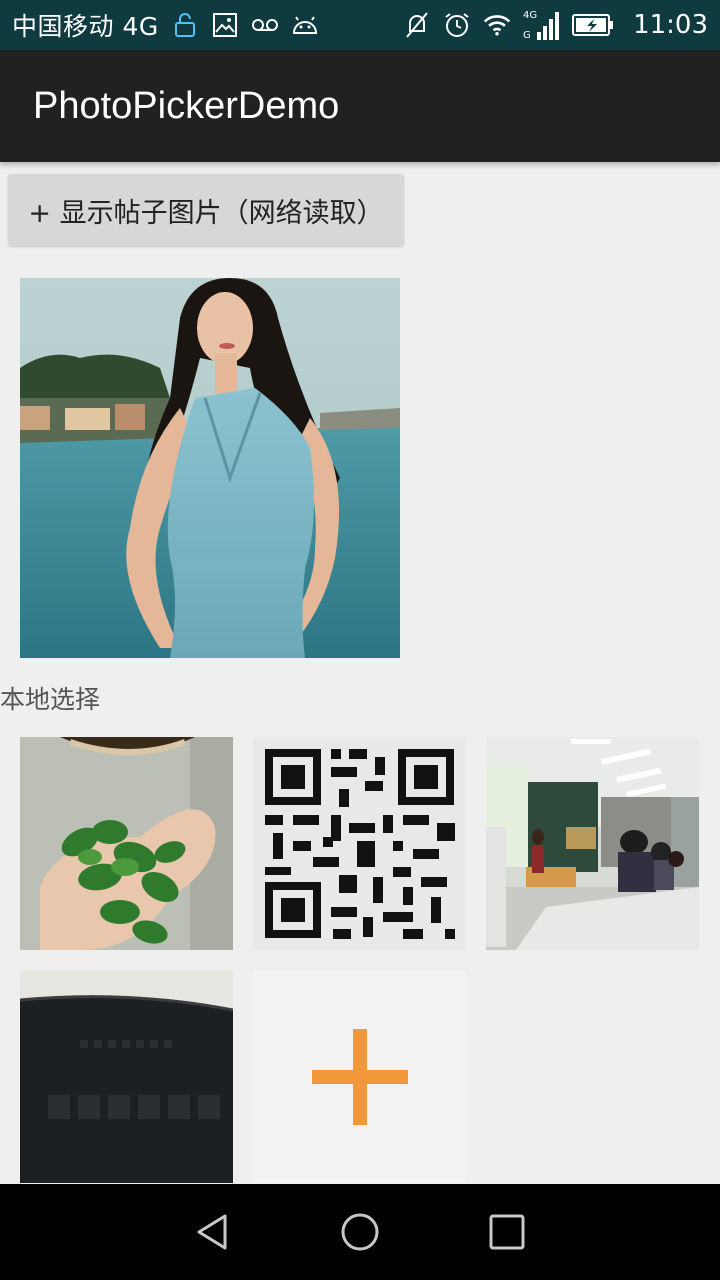 The height and width of the screenshot is (1280, 720). I want to click on local-photo-4-image, so click(126, 1076).